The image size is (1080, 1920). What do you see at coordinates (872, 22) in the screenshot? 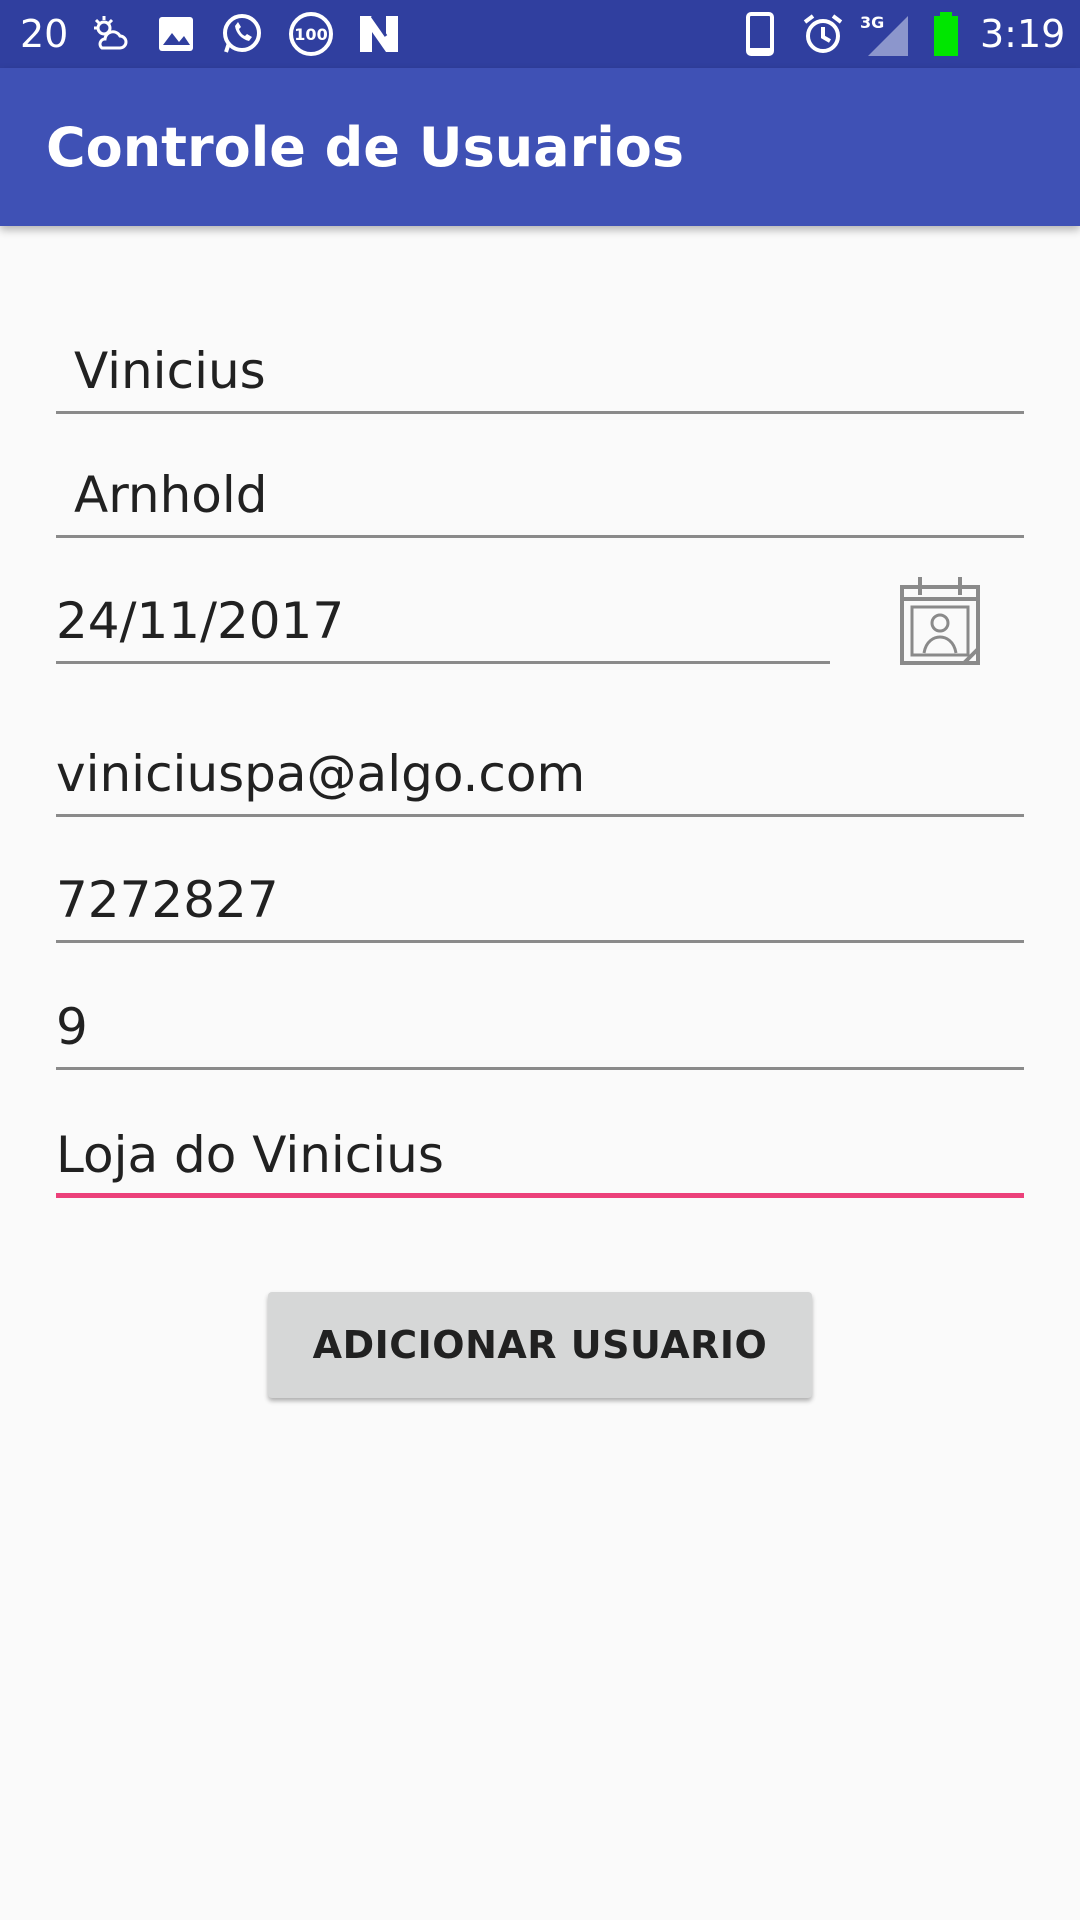
I see `svg-text: 3G` at bounding box center [872, 22].